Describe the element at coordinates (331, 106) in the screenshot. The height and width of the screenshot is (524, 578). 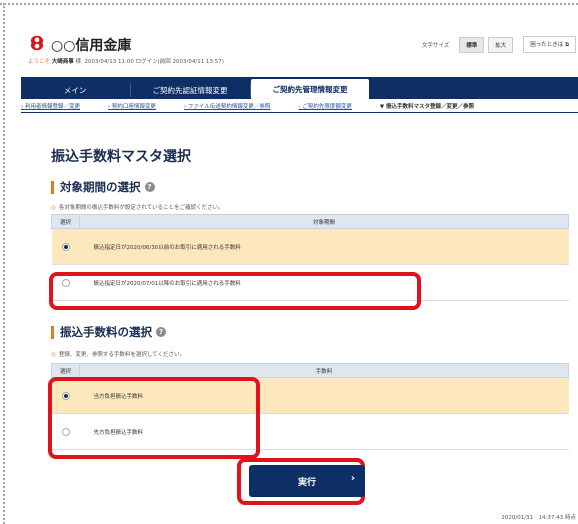
I see `subnav-limit-change: › ご契約先限度額変更` at that location.